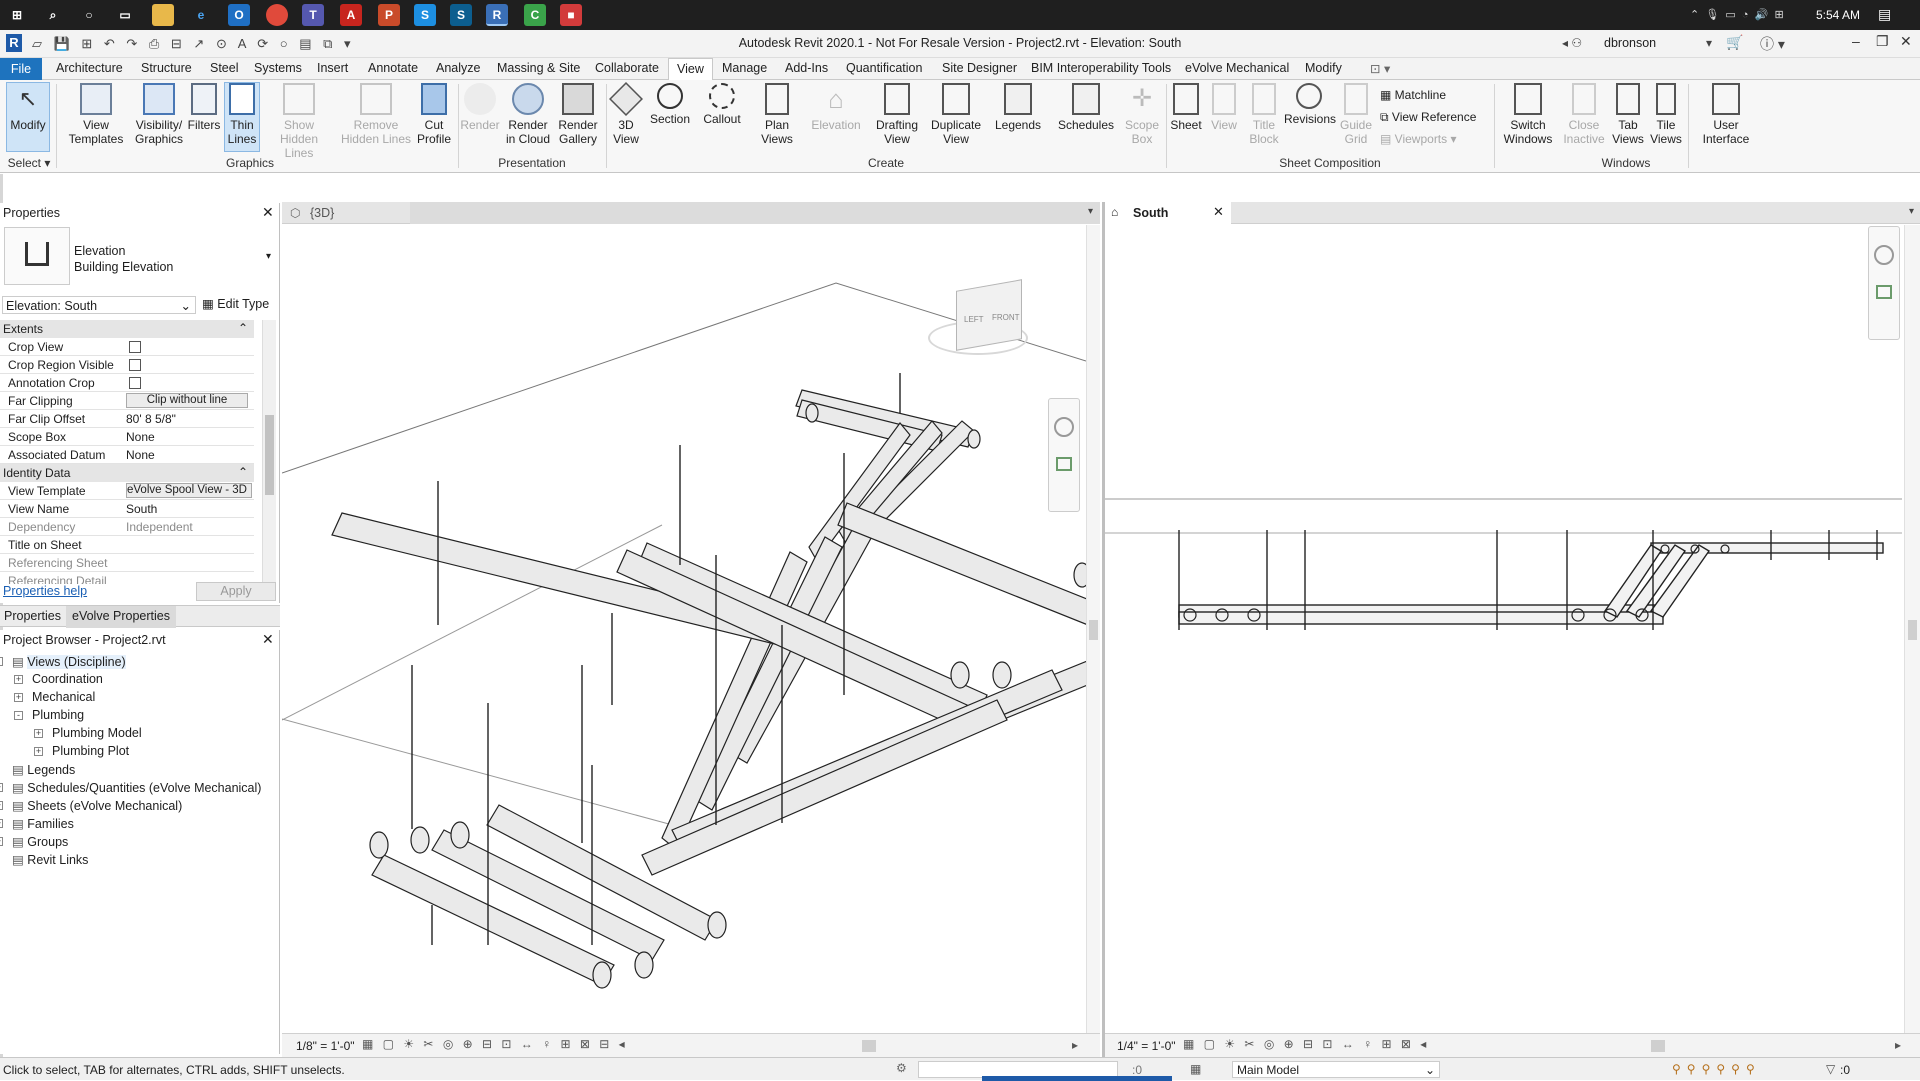 The image size is (1920, 1081). What do you see at coordinates (884, 68) in the screenshot?
I see `tab-quantification: Quantification` at bounding box center [884, 68].